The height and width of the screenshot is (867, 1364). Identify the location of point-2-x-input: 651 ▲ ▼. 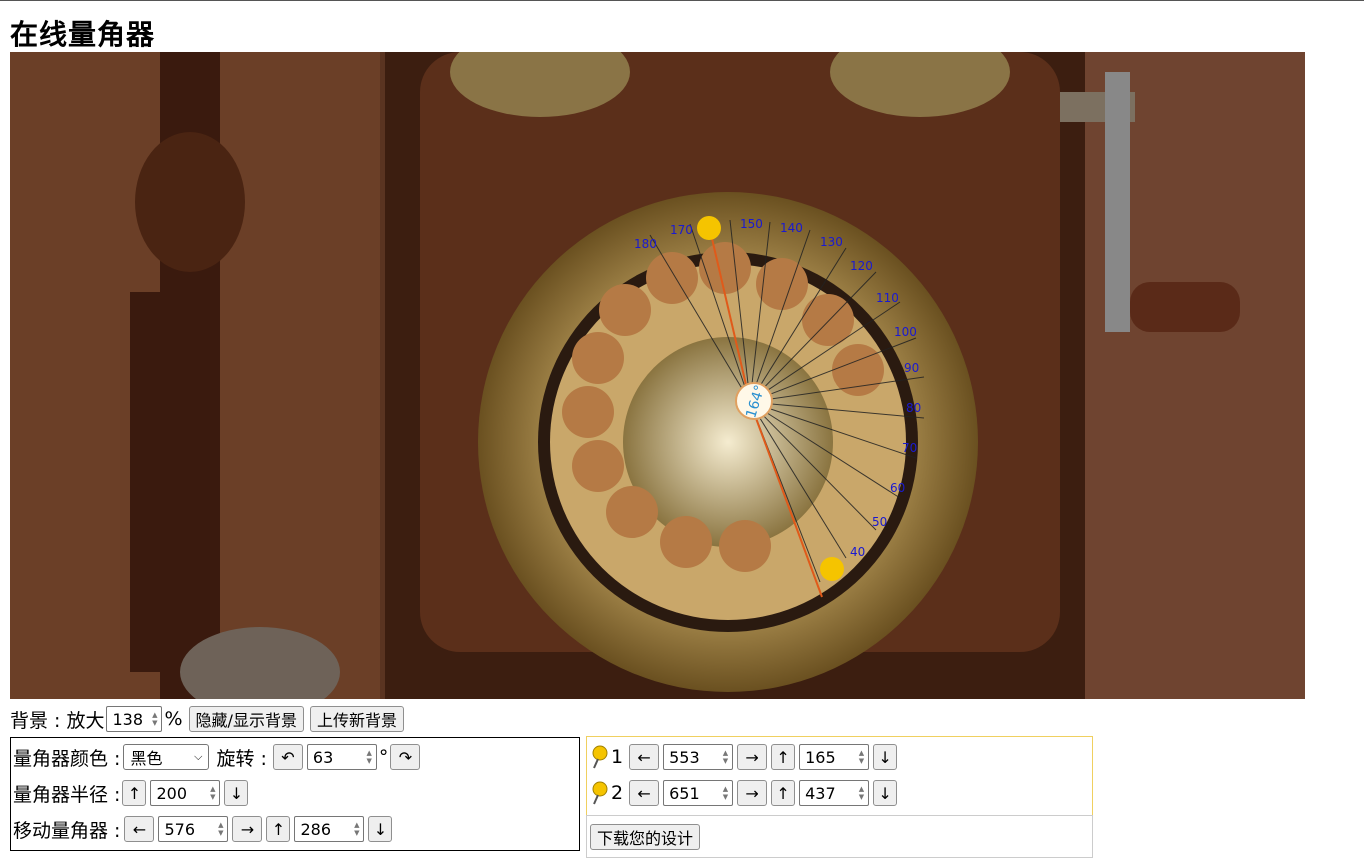
(698, 793).